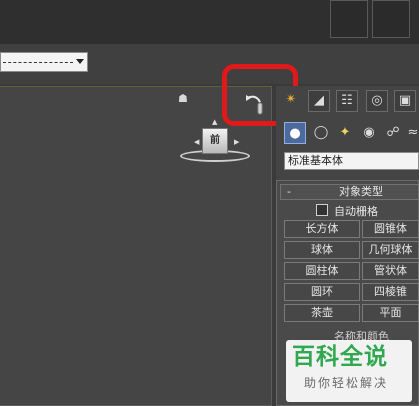 The image size is (419, 406). Describe the element at coordinates (321, 133) in the screenshot. I see `shapes-icon: ◯` at that location.